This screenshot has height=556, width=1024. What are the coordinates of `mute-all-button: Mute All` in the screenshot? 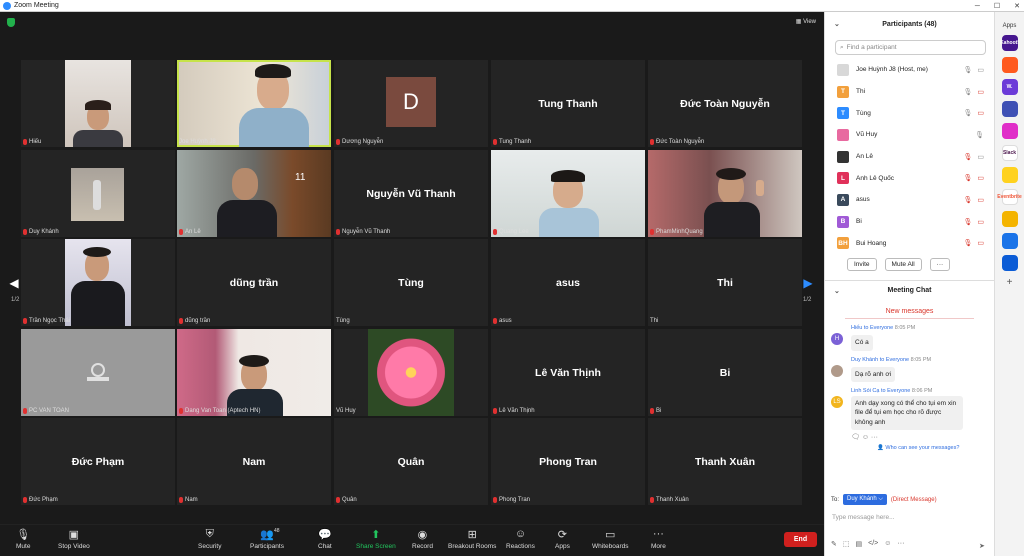 It's located at (903, 265).